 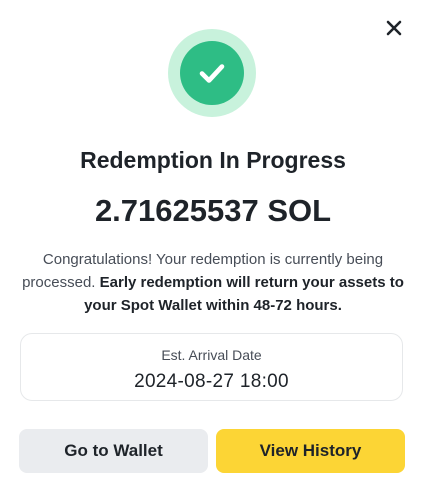 What do you see at coordinates (211, 381) in the screenshot?
I see `arrival-date-value: 2024-08-27 18:00` at bounding box center [211, 381].